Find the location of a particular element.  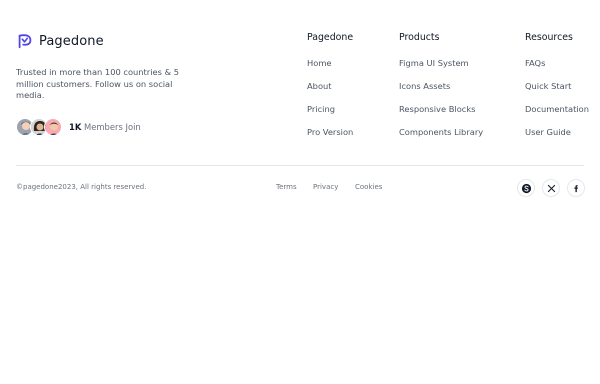

members-label-text: Members Join is located at coordinates (112, 127).